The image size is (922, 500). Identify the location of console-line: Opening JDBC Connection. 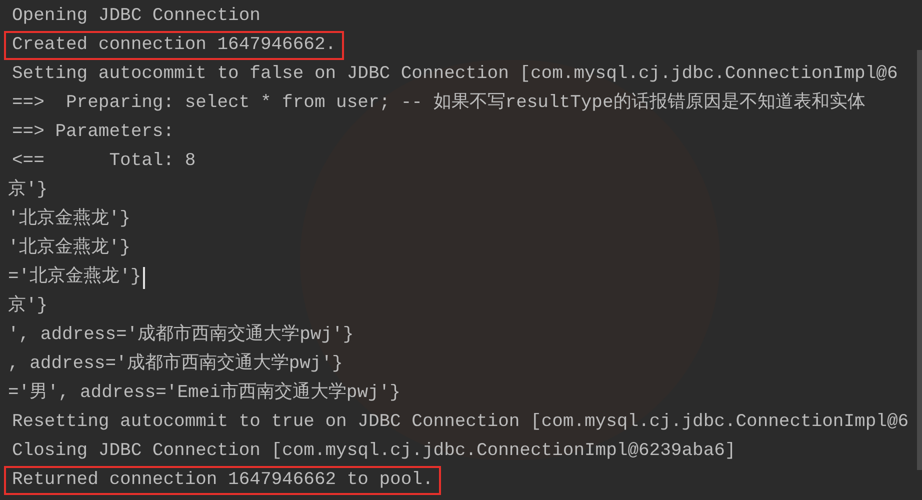
(136, 16).